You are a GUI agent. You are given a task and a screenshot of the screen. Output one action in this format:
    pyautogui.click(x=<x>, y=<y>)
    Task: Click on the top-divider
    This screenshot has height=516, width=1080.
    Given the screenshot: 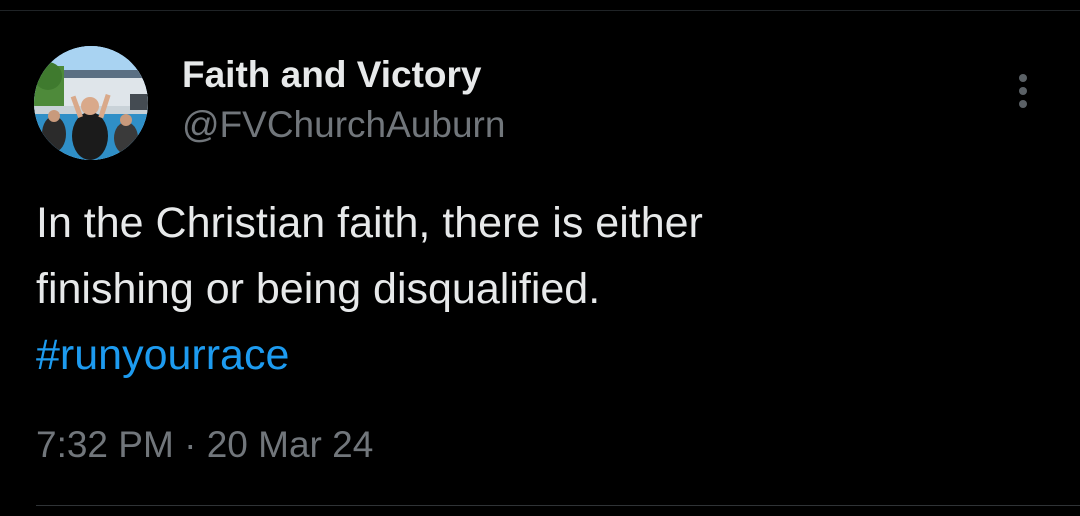 What is the action you would take?
    pyautogui.click(x=540, y=10)
    